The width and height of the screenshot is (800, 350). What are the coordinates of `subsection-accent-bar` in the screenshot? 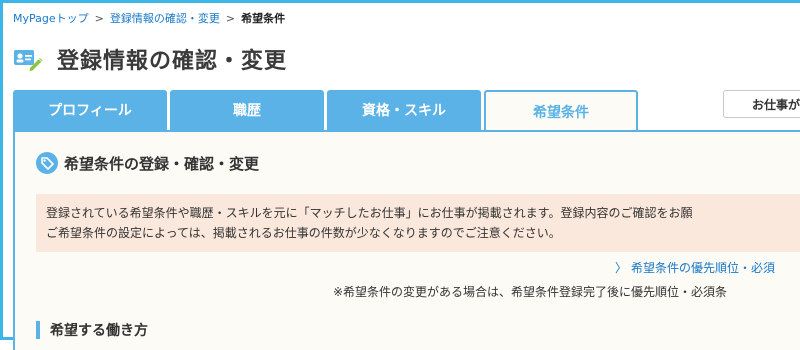 It's located at (38, 330).